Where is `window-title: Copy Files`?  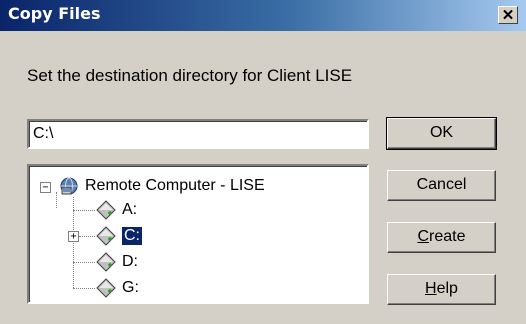
window-title: Copy Files is located at coordinates (54, 13).